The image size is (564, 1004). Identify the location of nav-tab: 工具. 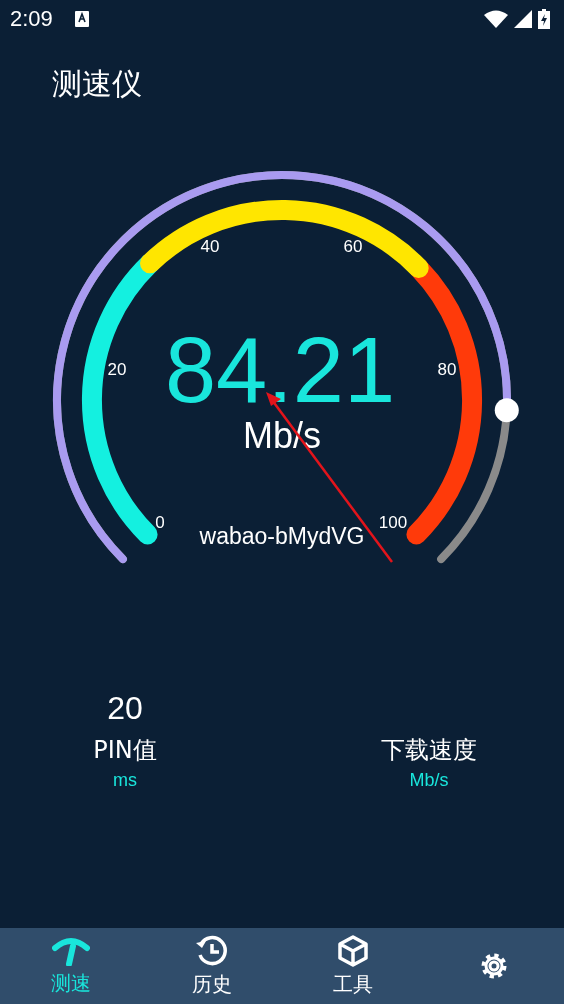
(352, 966).